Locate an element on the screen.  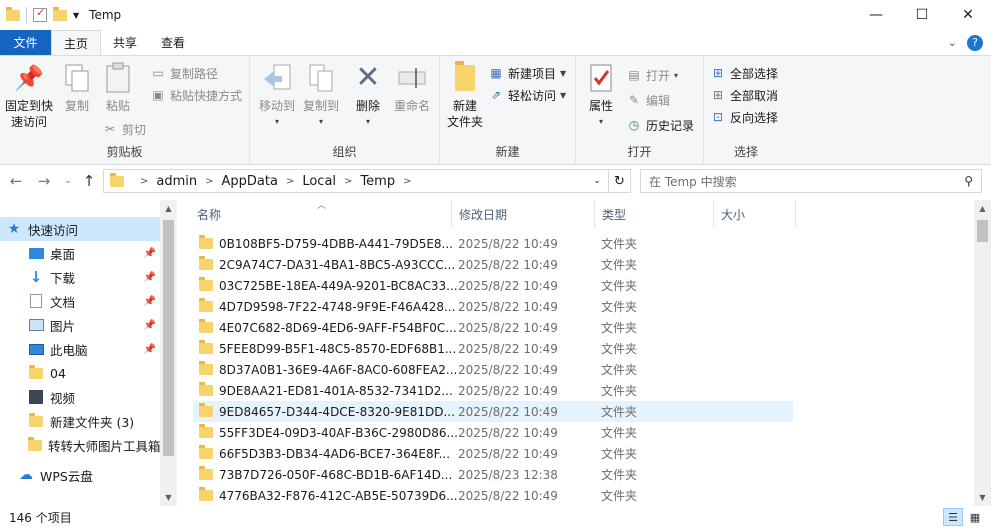
properties-check-icon: ✓ is located at coordinates (40, 14).